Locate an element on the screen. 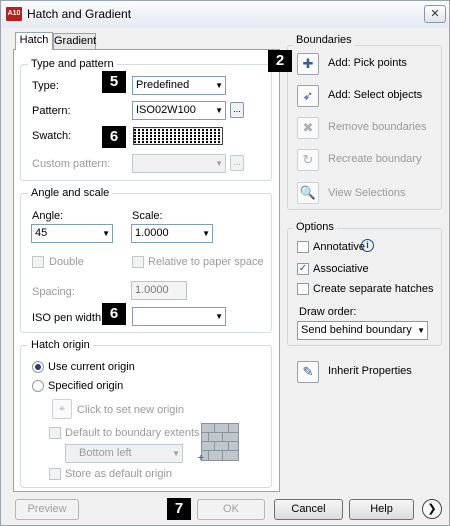  pattern-dropdown: ISO02W100 ▼ is located at coordinates (179, 110).